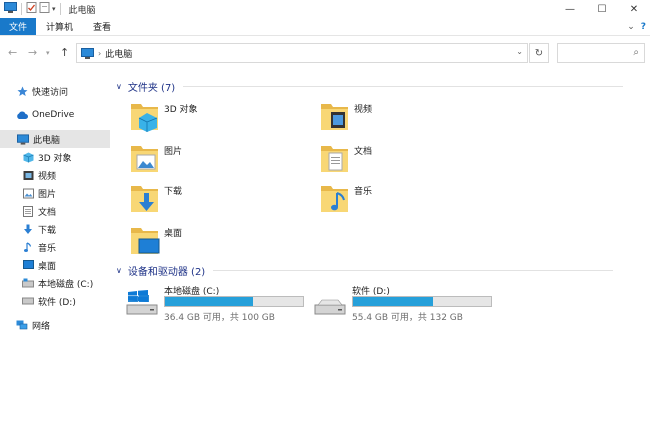 The image size is (650, 427). What do you see at coordinates (363, 192) in the screenshot?
I see `folder-label: 音乐` at bounding box center [363, 192].